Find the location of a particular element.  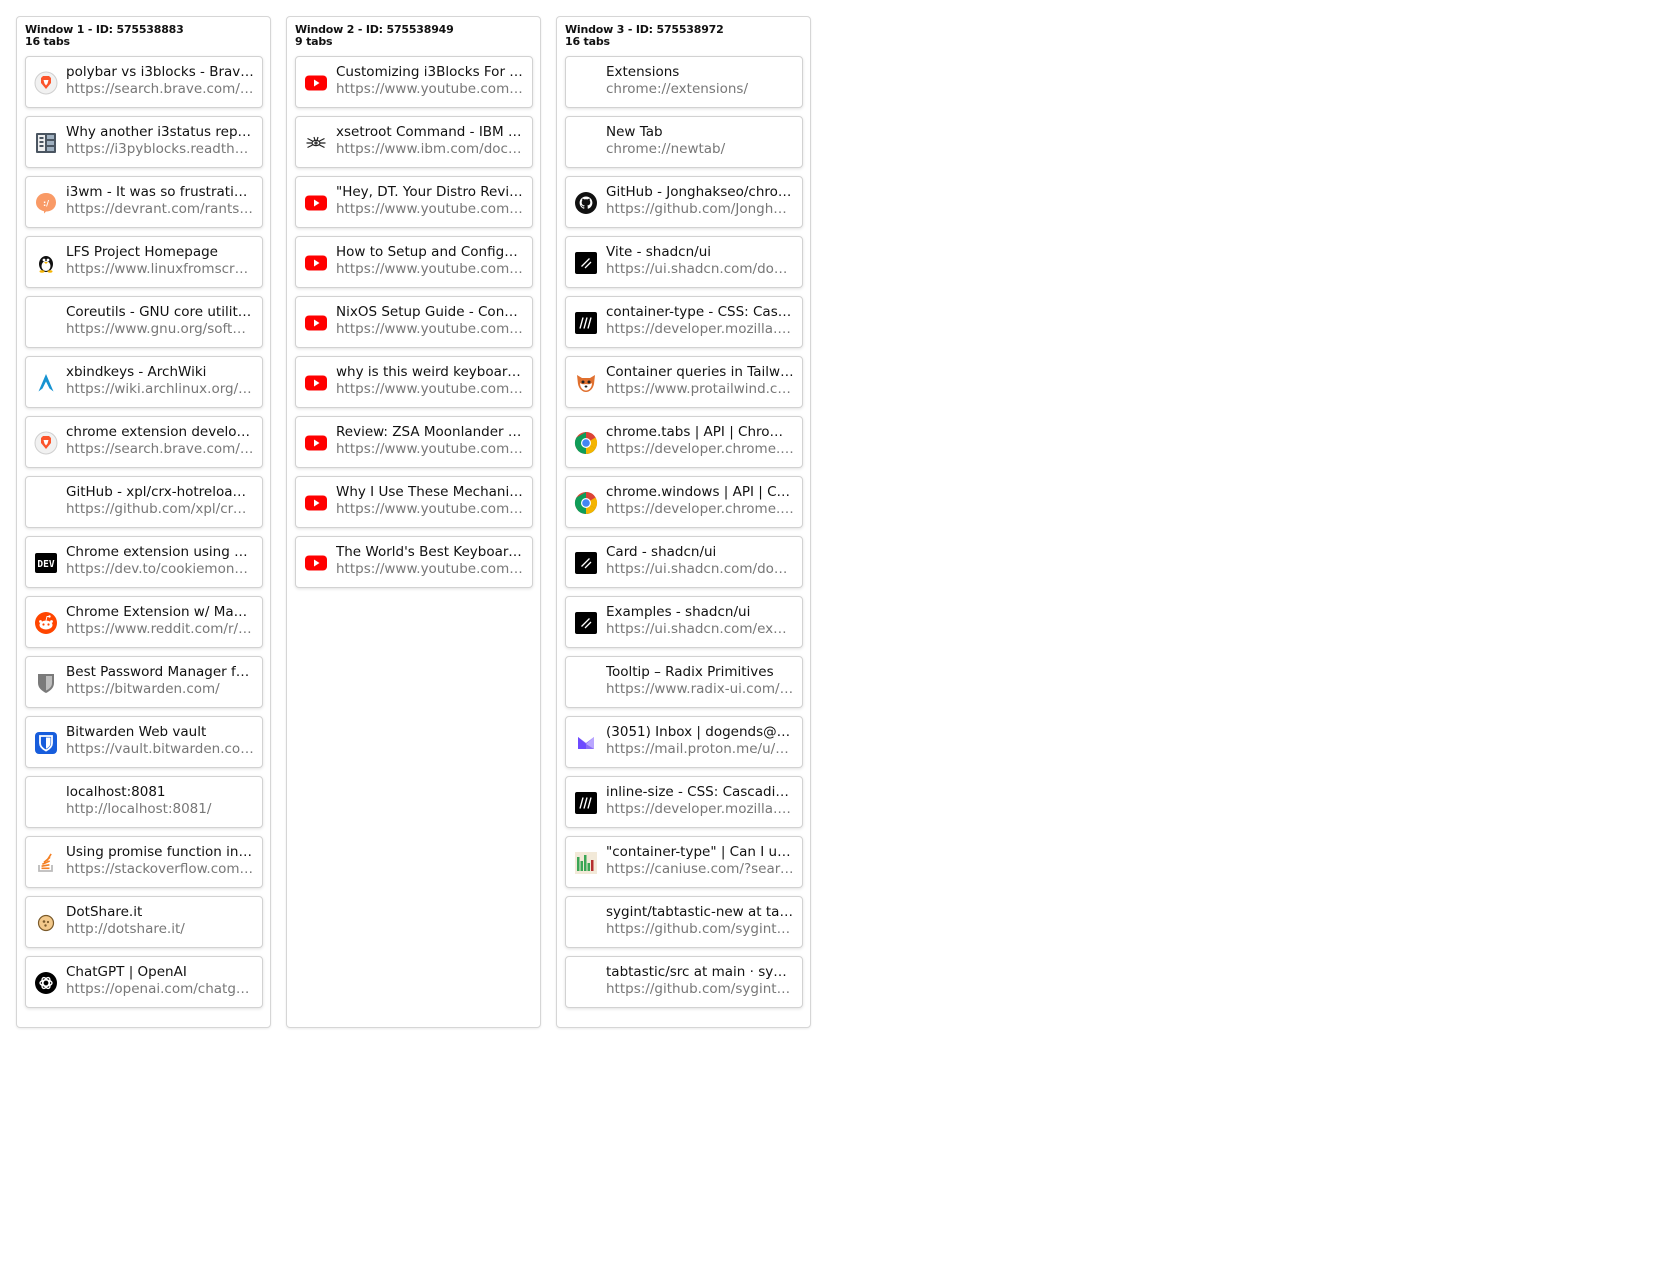

tab-title: Why another i3status replacement? is located at coordinates (160, 132).